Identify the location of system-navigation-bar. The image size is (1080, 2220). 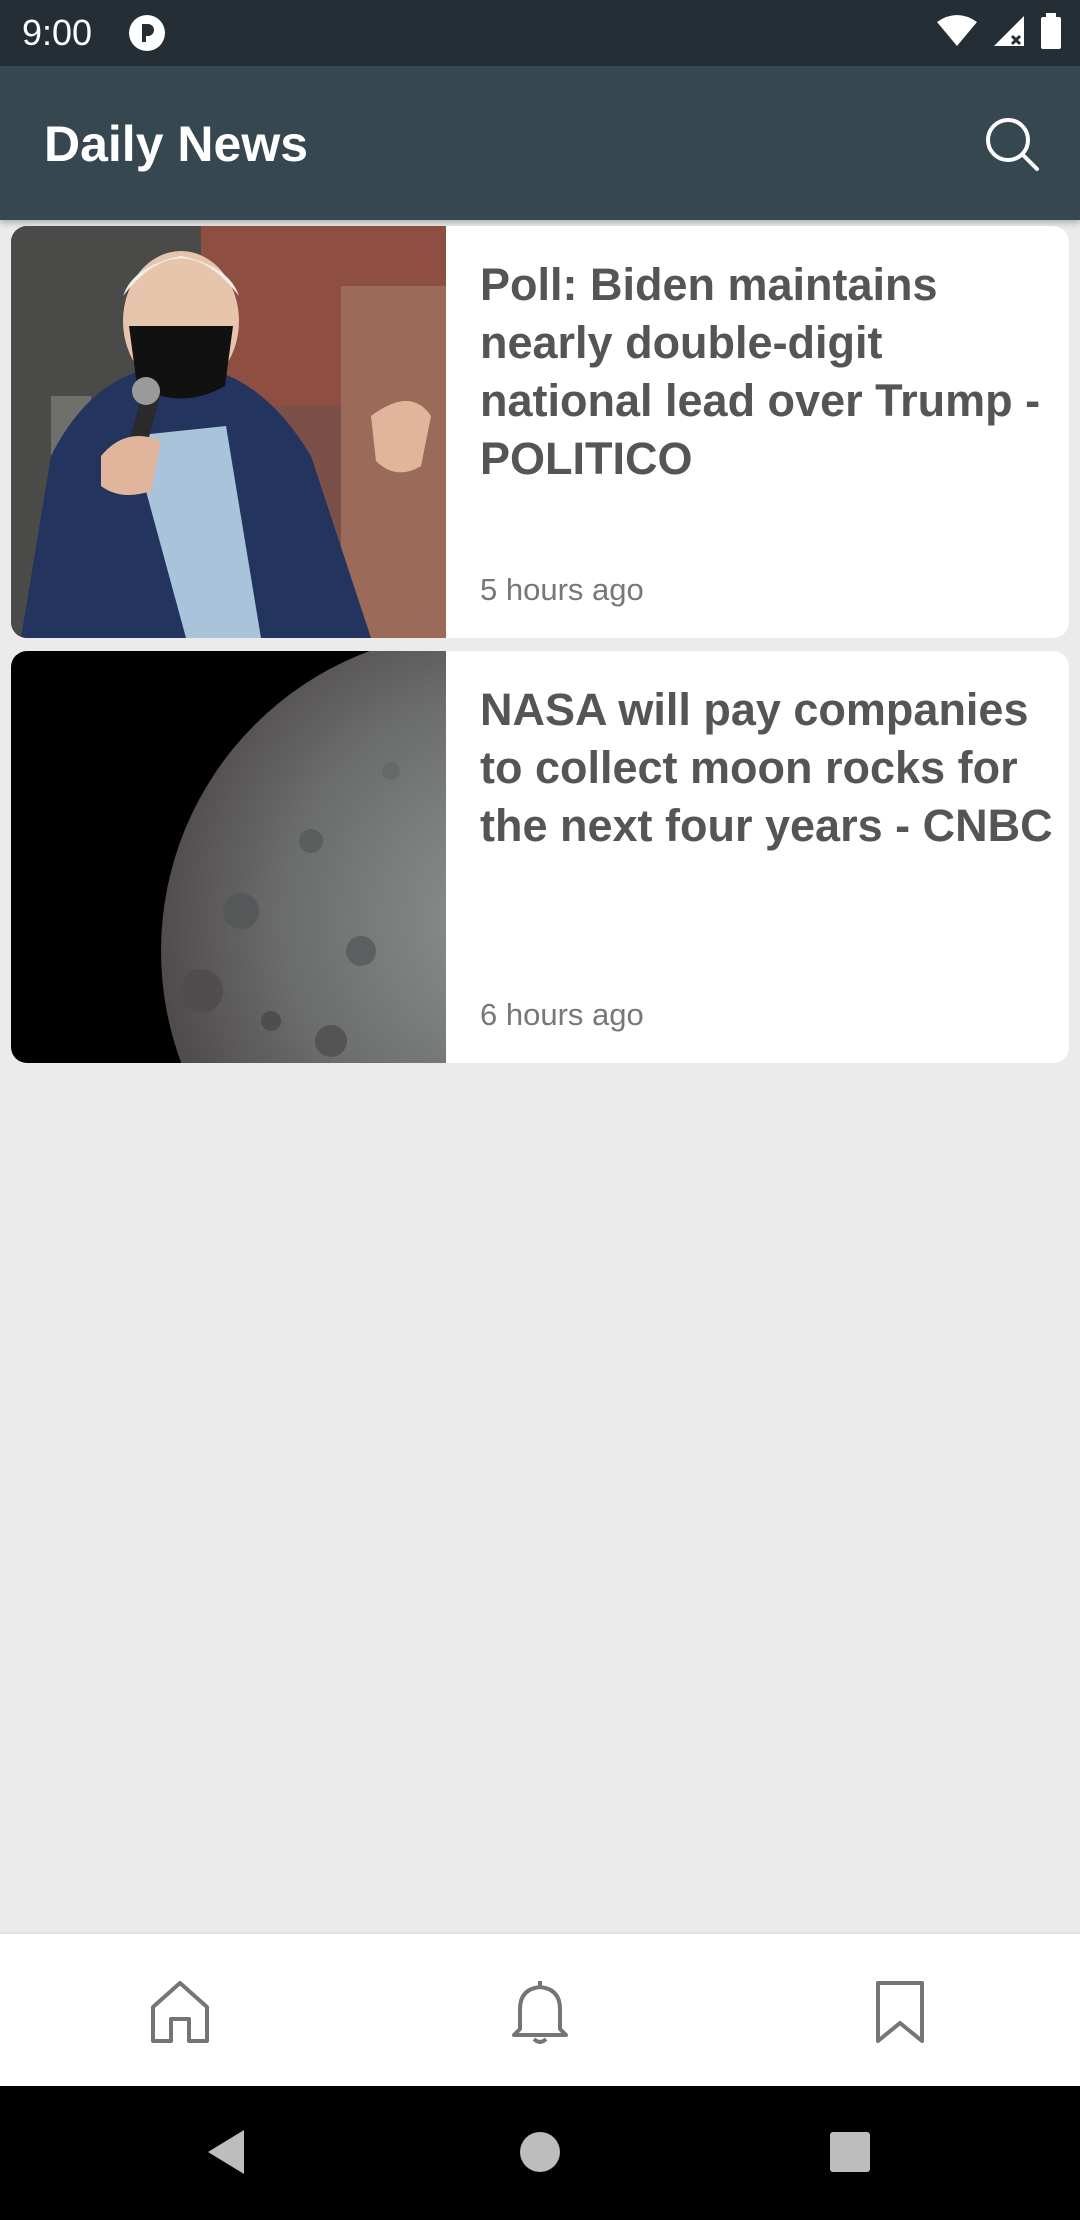
(540, 2153).